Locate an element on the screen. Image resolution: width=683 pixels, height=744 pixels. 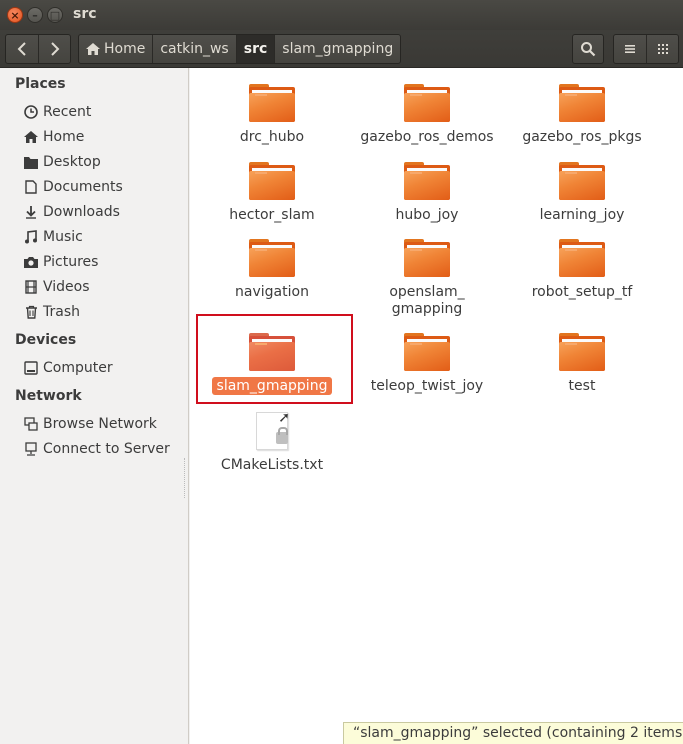
search-button is located at coordinates (588, 49).